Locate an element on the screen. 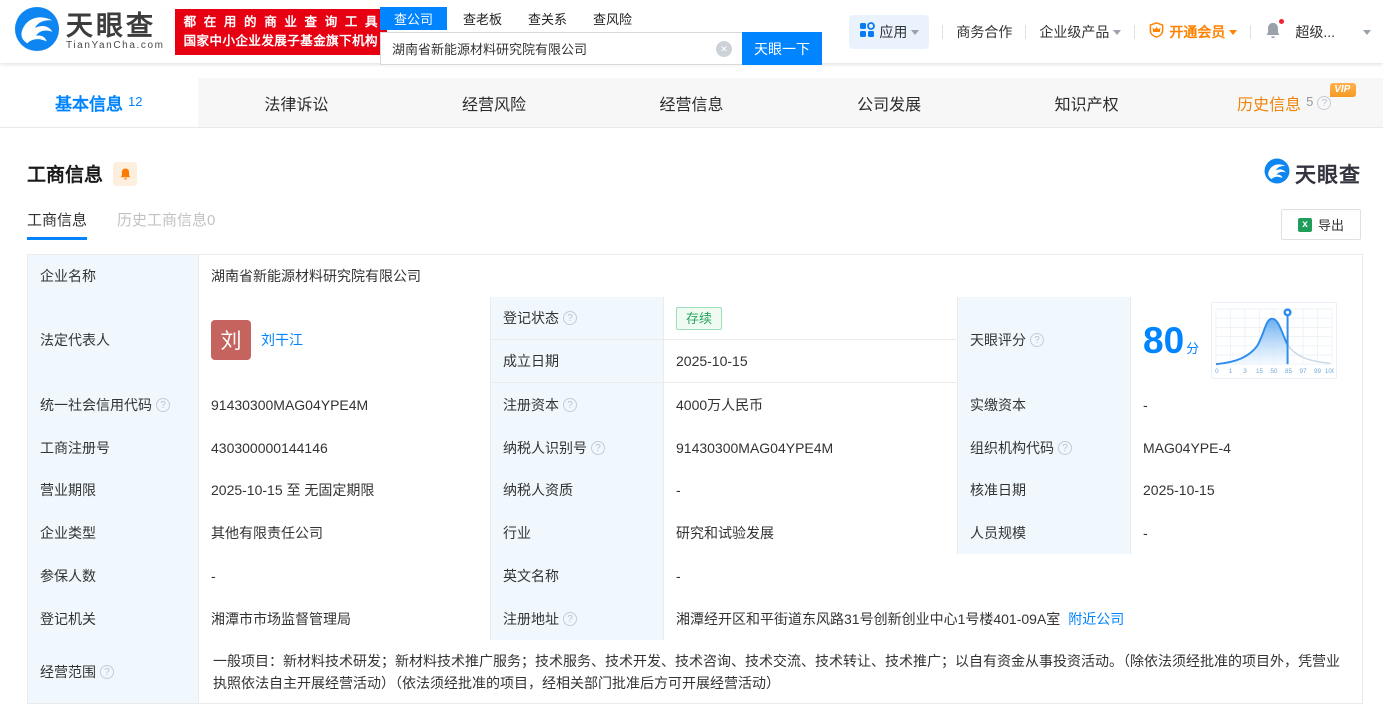 The width and height of the screenshot is (1383, 720). nav-open-vip: 开通会员 is located at coordinates (1193, 32).